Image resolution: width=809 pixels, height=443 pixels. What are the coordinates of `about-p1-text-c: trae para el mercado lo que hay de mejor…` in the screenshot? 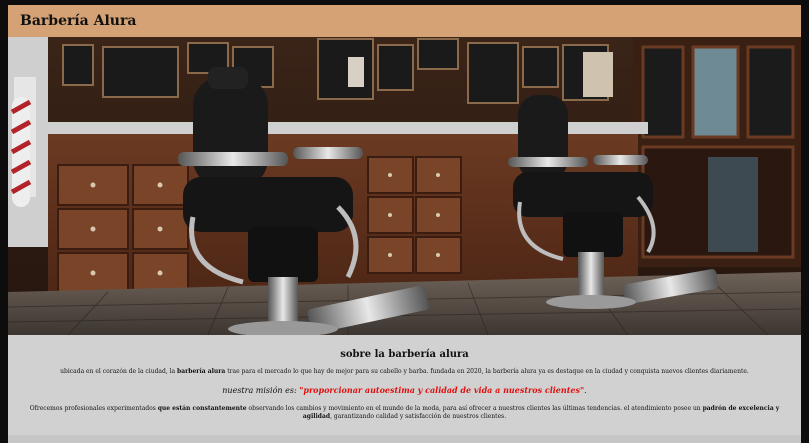 It's located at (487, 371).